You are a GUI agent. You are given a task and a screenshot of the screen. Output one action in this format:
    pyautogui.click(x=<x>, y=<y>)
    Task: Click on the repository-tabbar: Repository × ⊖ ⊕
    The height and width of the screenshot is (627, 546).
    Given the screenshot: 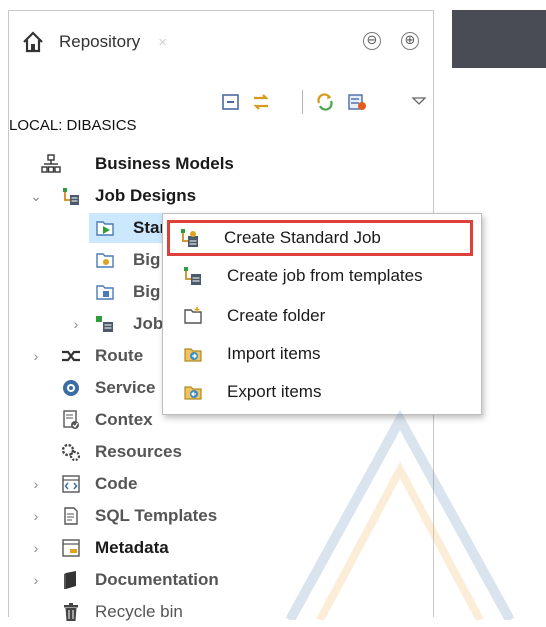 What is the action you would take?
    pyautogui.click(x=221, y=41)
    